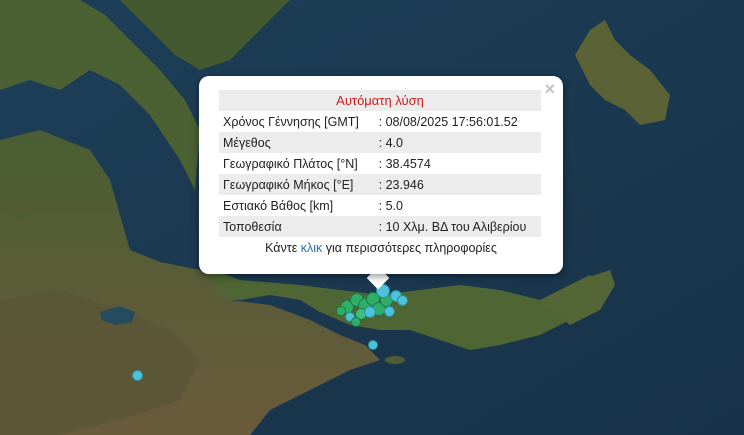  What do you see at coordinates (283, 248) in the screenshot?
I see `more-info-prefix: Κάντε` at bounding box center [283, 248].